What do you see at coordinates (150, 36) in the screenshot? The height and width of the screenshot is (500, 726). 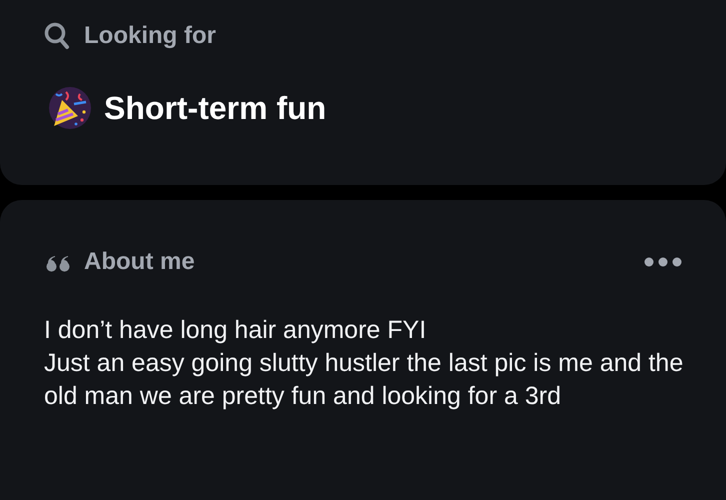 I see `section-label: Looking for` at bounding box center [150, 36].